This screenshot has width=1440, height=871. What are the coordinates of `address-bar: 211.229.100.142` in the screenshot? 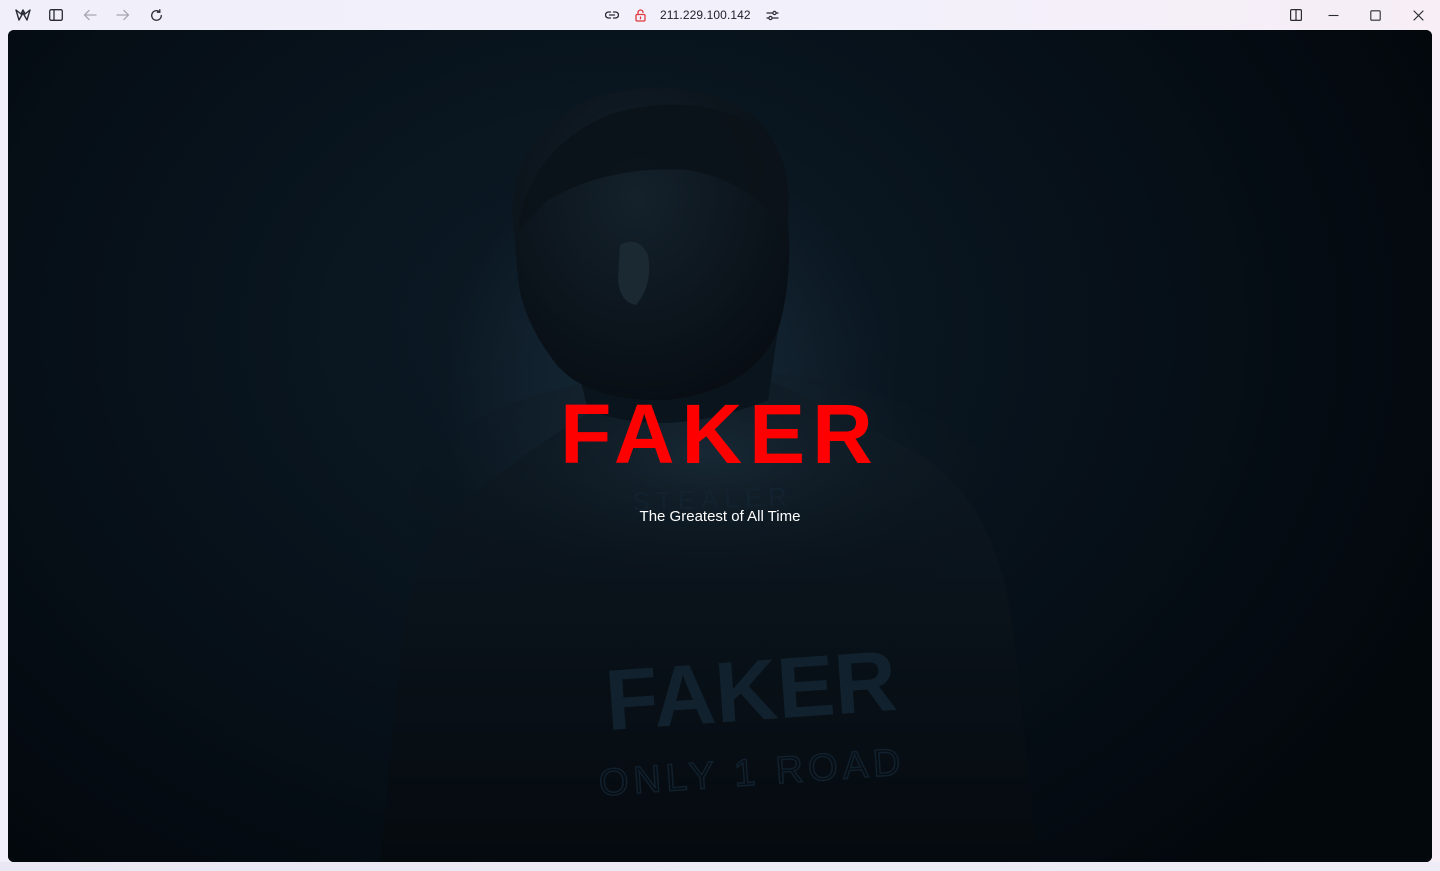 It's located at (692, 15).